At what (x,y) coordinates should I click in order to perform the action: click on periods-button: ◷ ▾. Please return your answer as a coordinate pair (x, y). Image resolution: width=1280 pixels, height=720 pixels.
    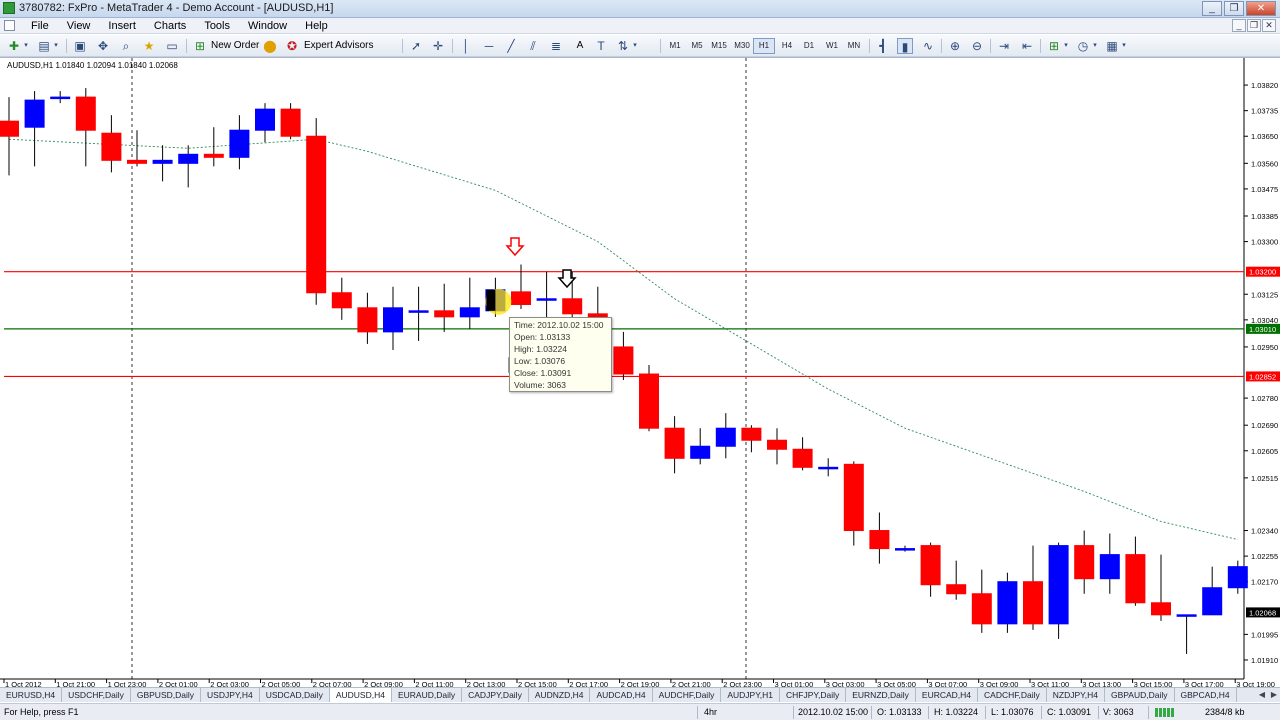
    Looking at the image, I should click on (1087, 46).